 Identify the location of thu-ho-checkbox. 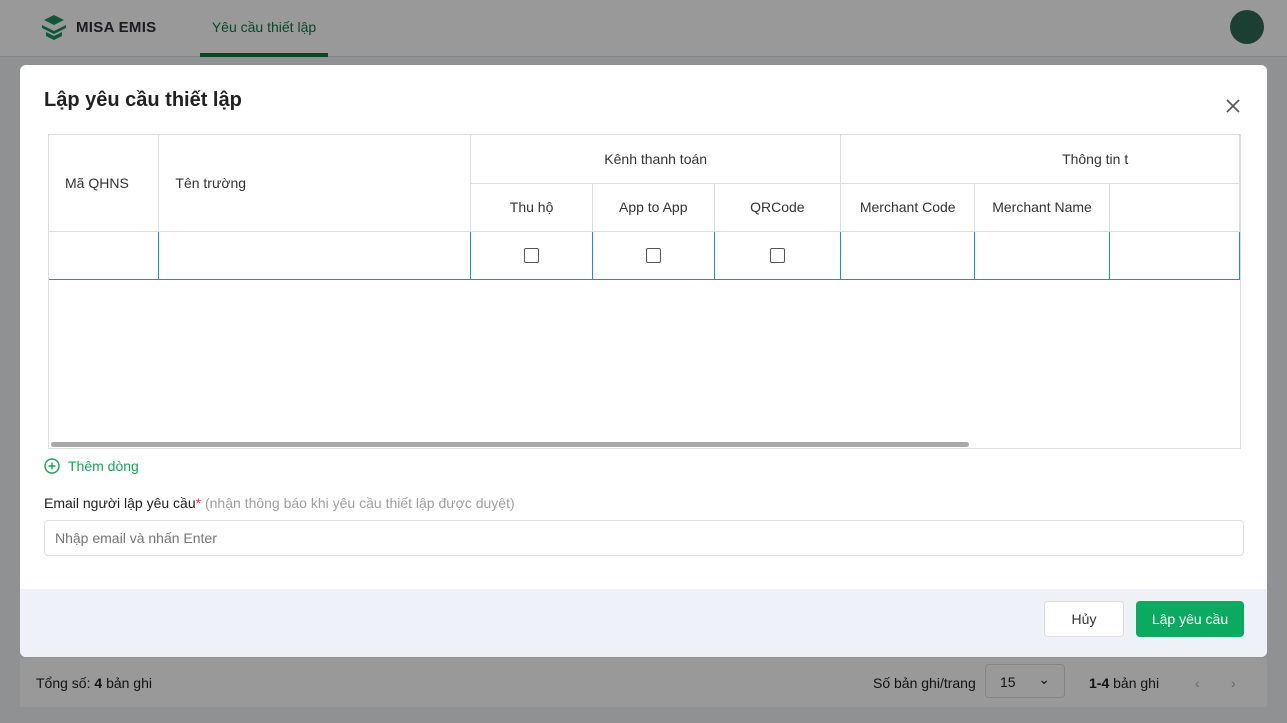
(532, 256).